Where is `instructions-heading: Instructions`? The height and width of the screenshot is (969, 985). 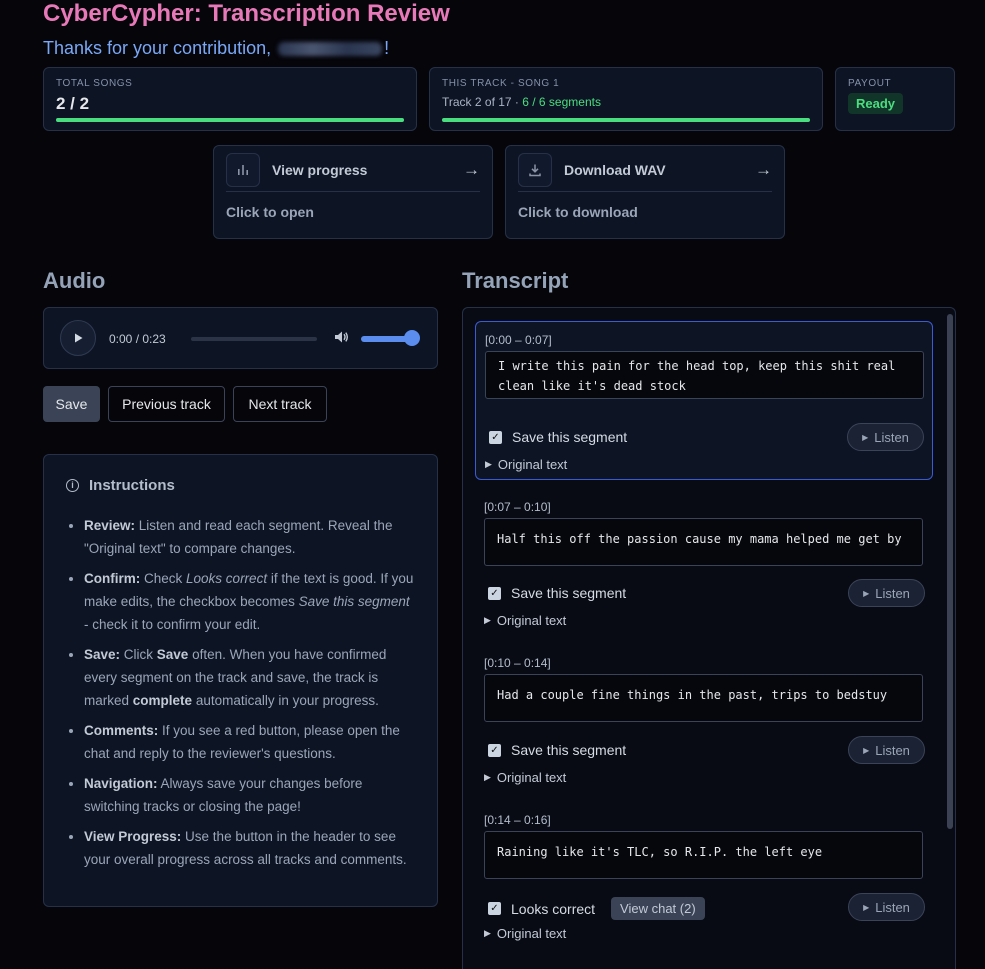 instructions-heading: Instructions is located at coordinates (132, 485).